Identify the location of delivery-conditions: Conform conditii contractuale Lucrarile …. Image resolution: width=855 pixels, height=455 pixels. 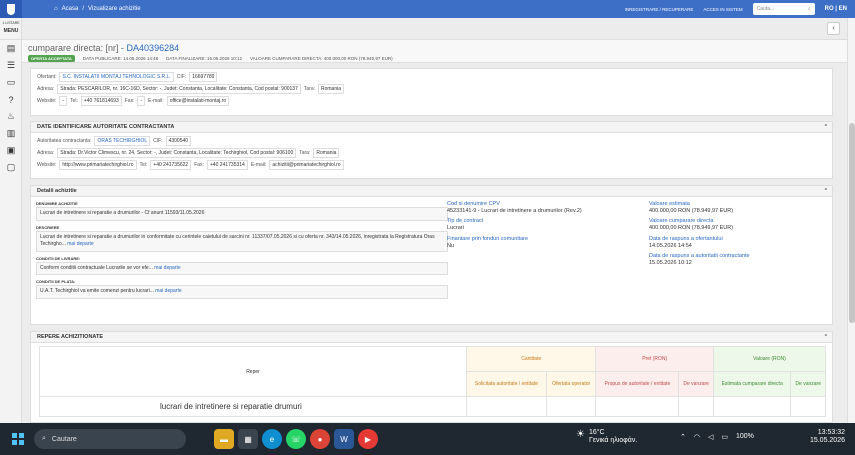
(242, 268).